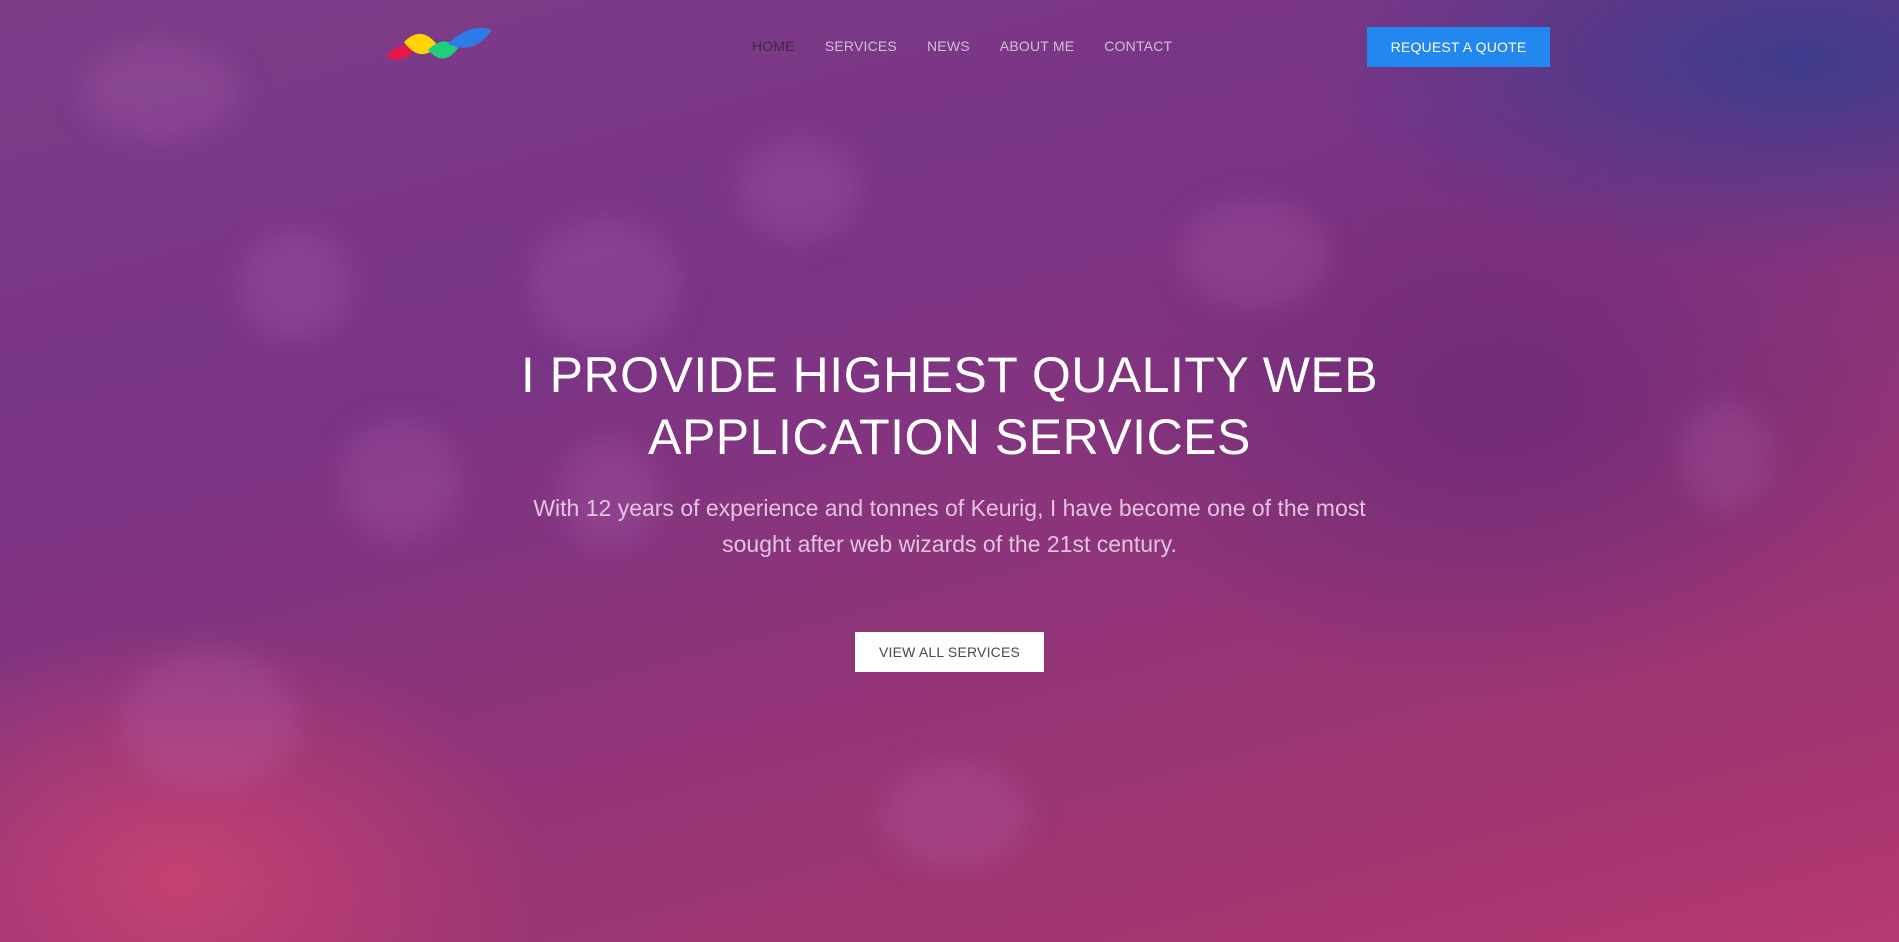  What do you see at coordinates (1458, 47) in the screenshot?
I see `request-quote-button: REQUEST A QUOTE` at bounding box center [1458, 47].